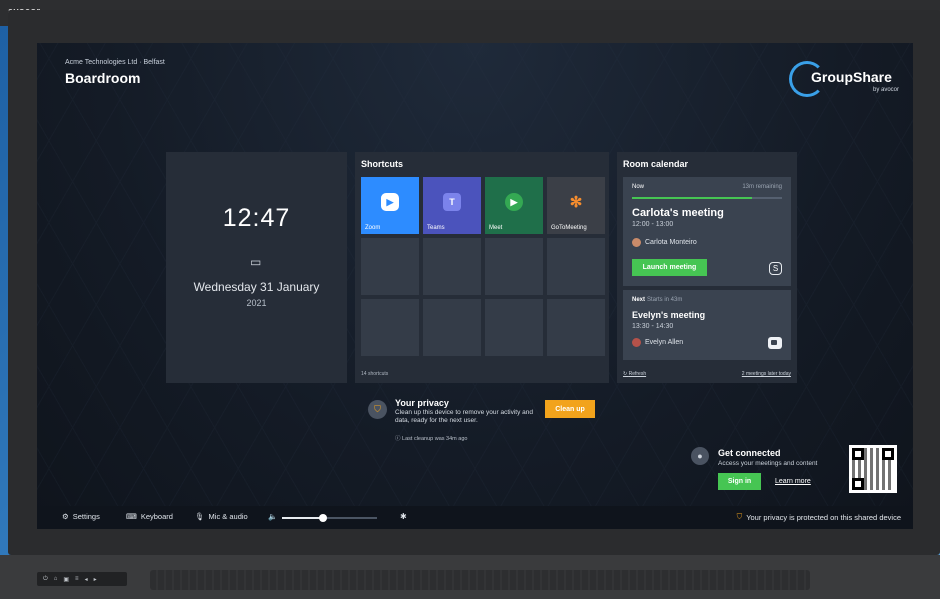 The image size is (940, 599). I want to click on launch-meeting-button: Launch meeting, so click(669, 267).